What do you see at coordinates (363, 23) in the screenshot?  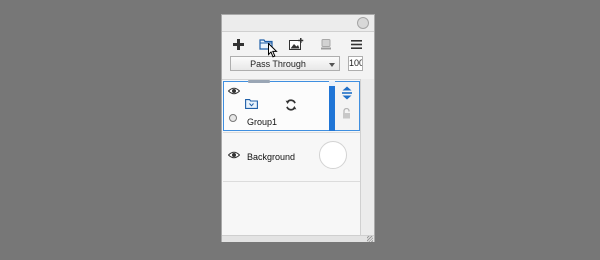 I see `panel-close-icon` at bounding box center [363, 23].